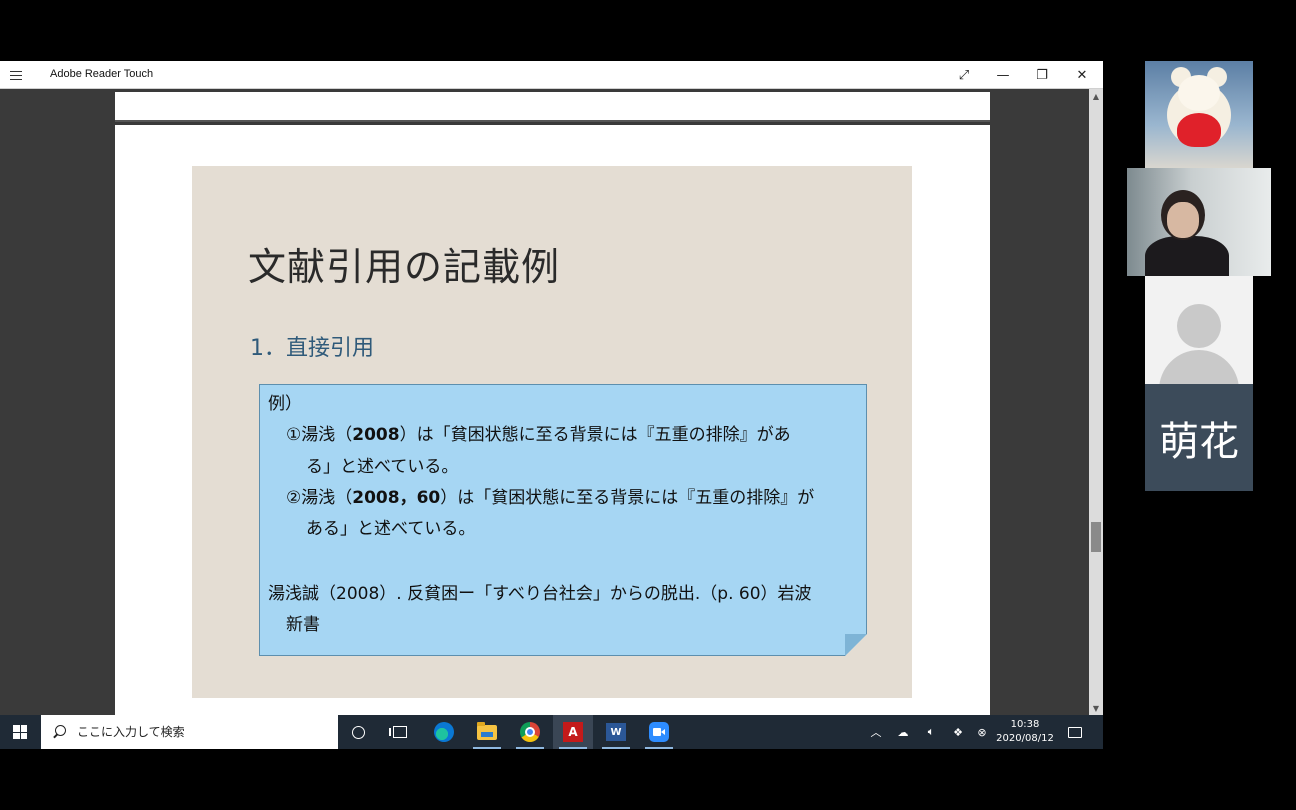 This screenshot has width=1296, height=810. Describe the element at coordinates (1187, 256) in the screenshot. I see `person-body` at that location.